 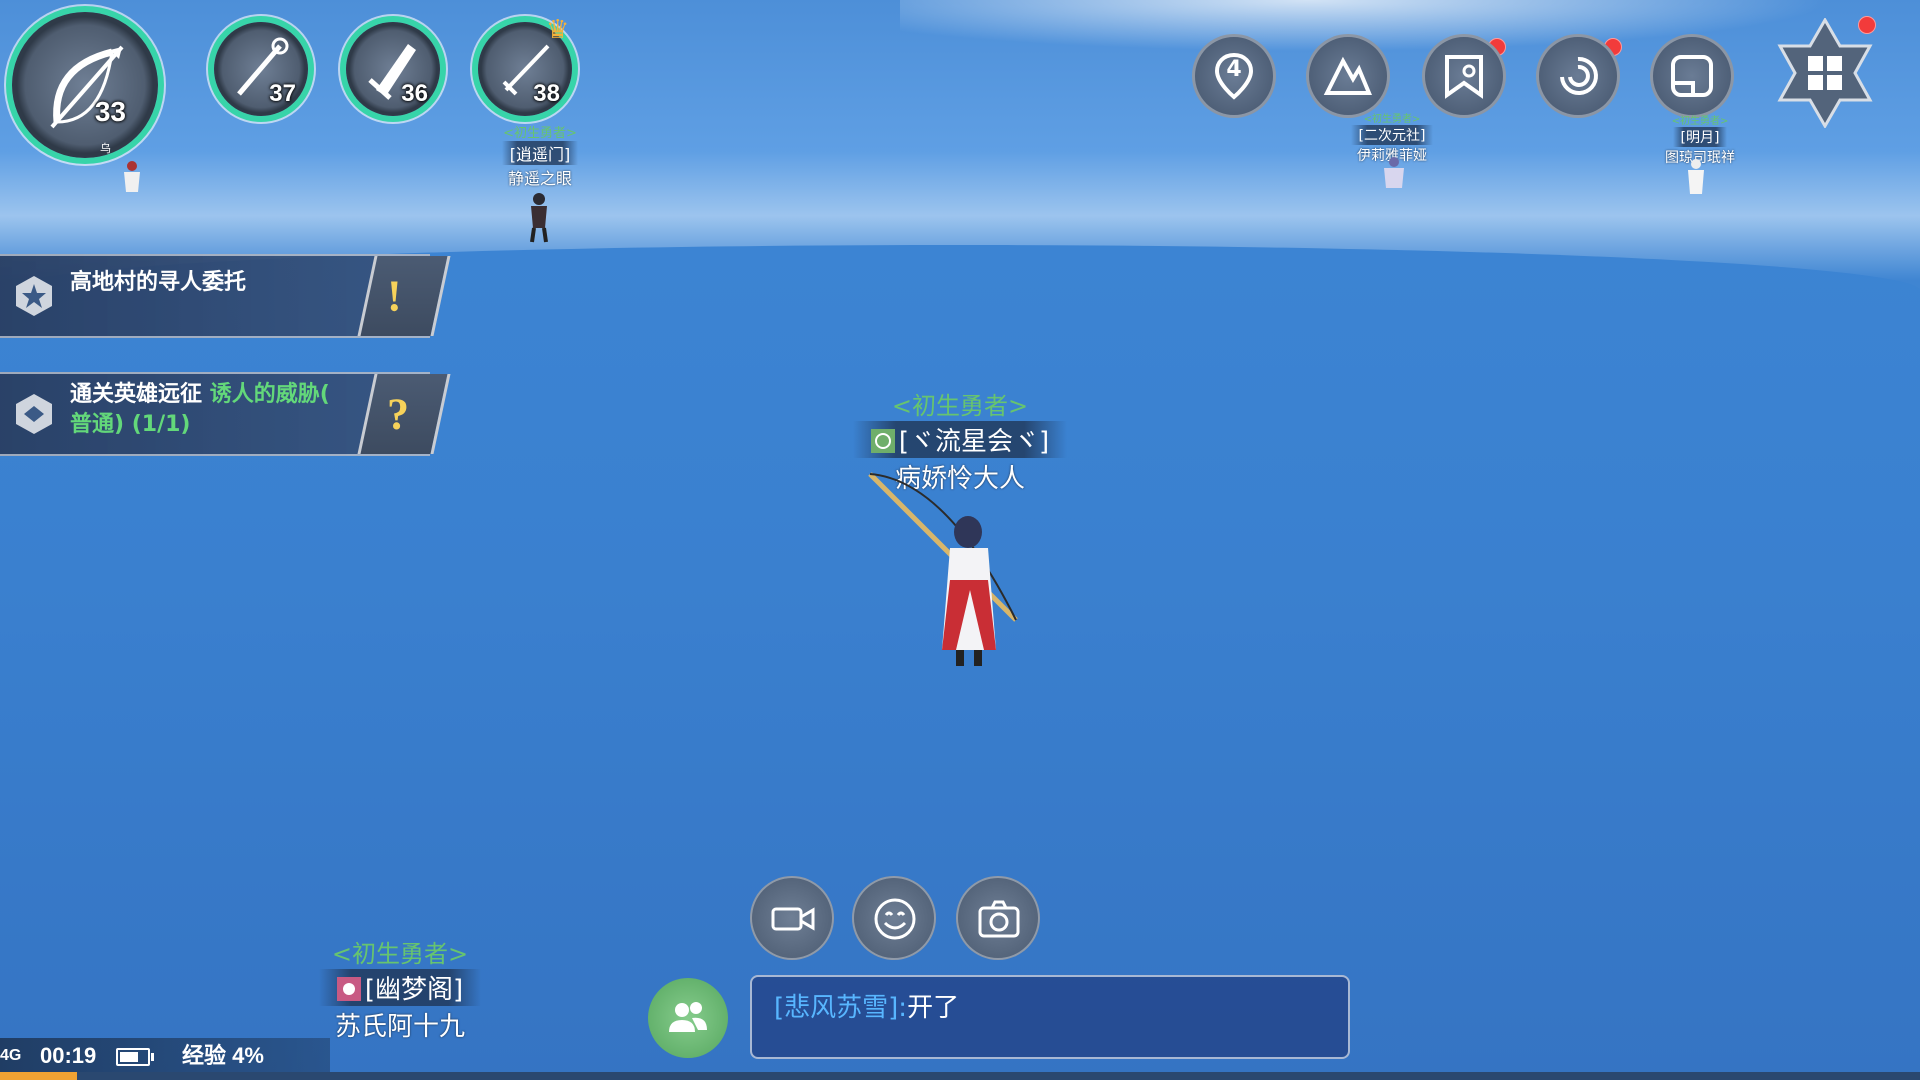 What do you see at coordinates (960, 439) in the screenshot?
I see `player-guild: [ヾ流星会ヾ]` at bounding box center [960, 439].